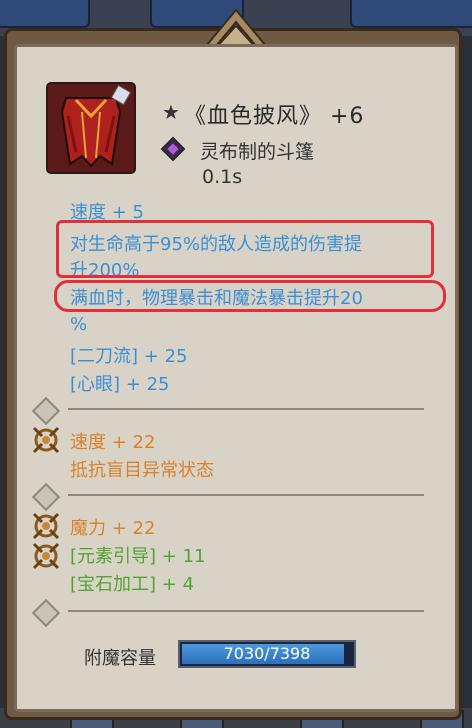 Image resolution: width=472 pixels, height=728 pixels. Describe the element at coordinates (113, 442) in the screenshot. I see `enchant-speed: 速度 + 22` at that location.